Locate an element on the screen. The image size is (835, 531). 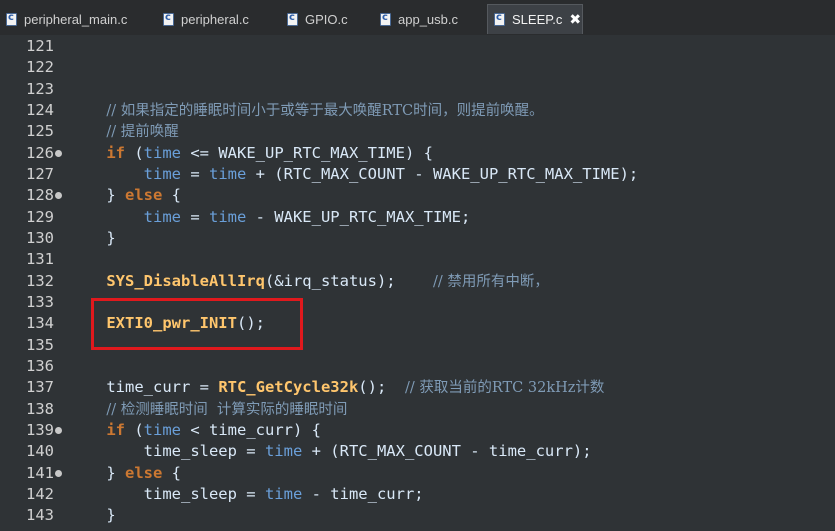
code-text: if (time < time_curr) { is located at coordinates (195, 430).